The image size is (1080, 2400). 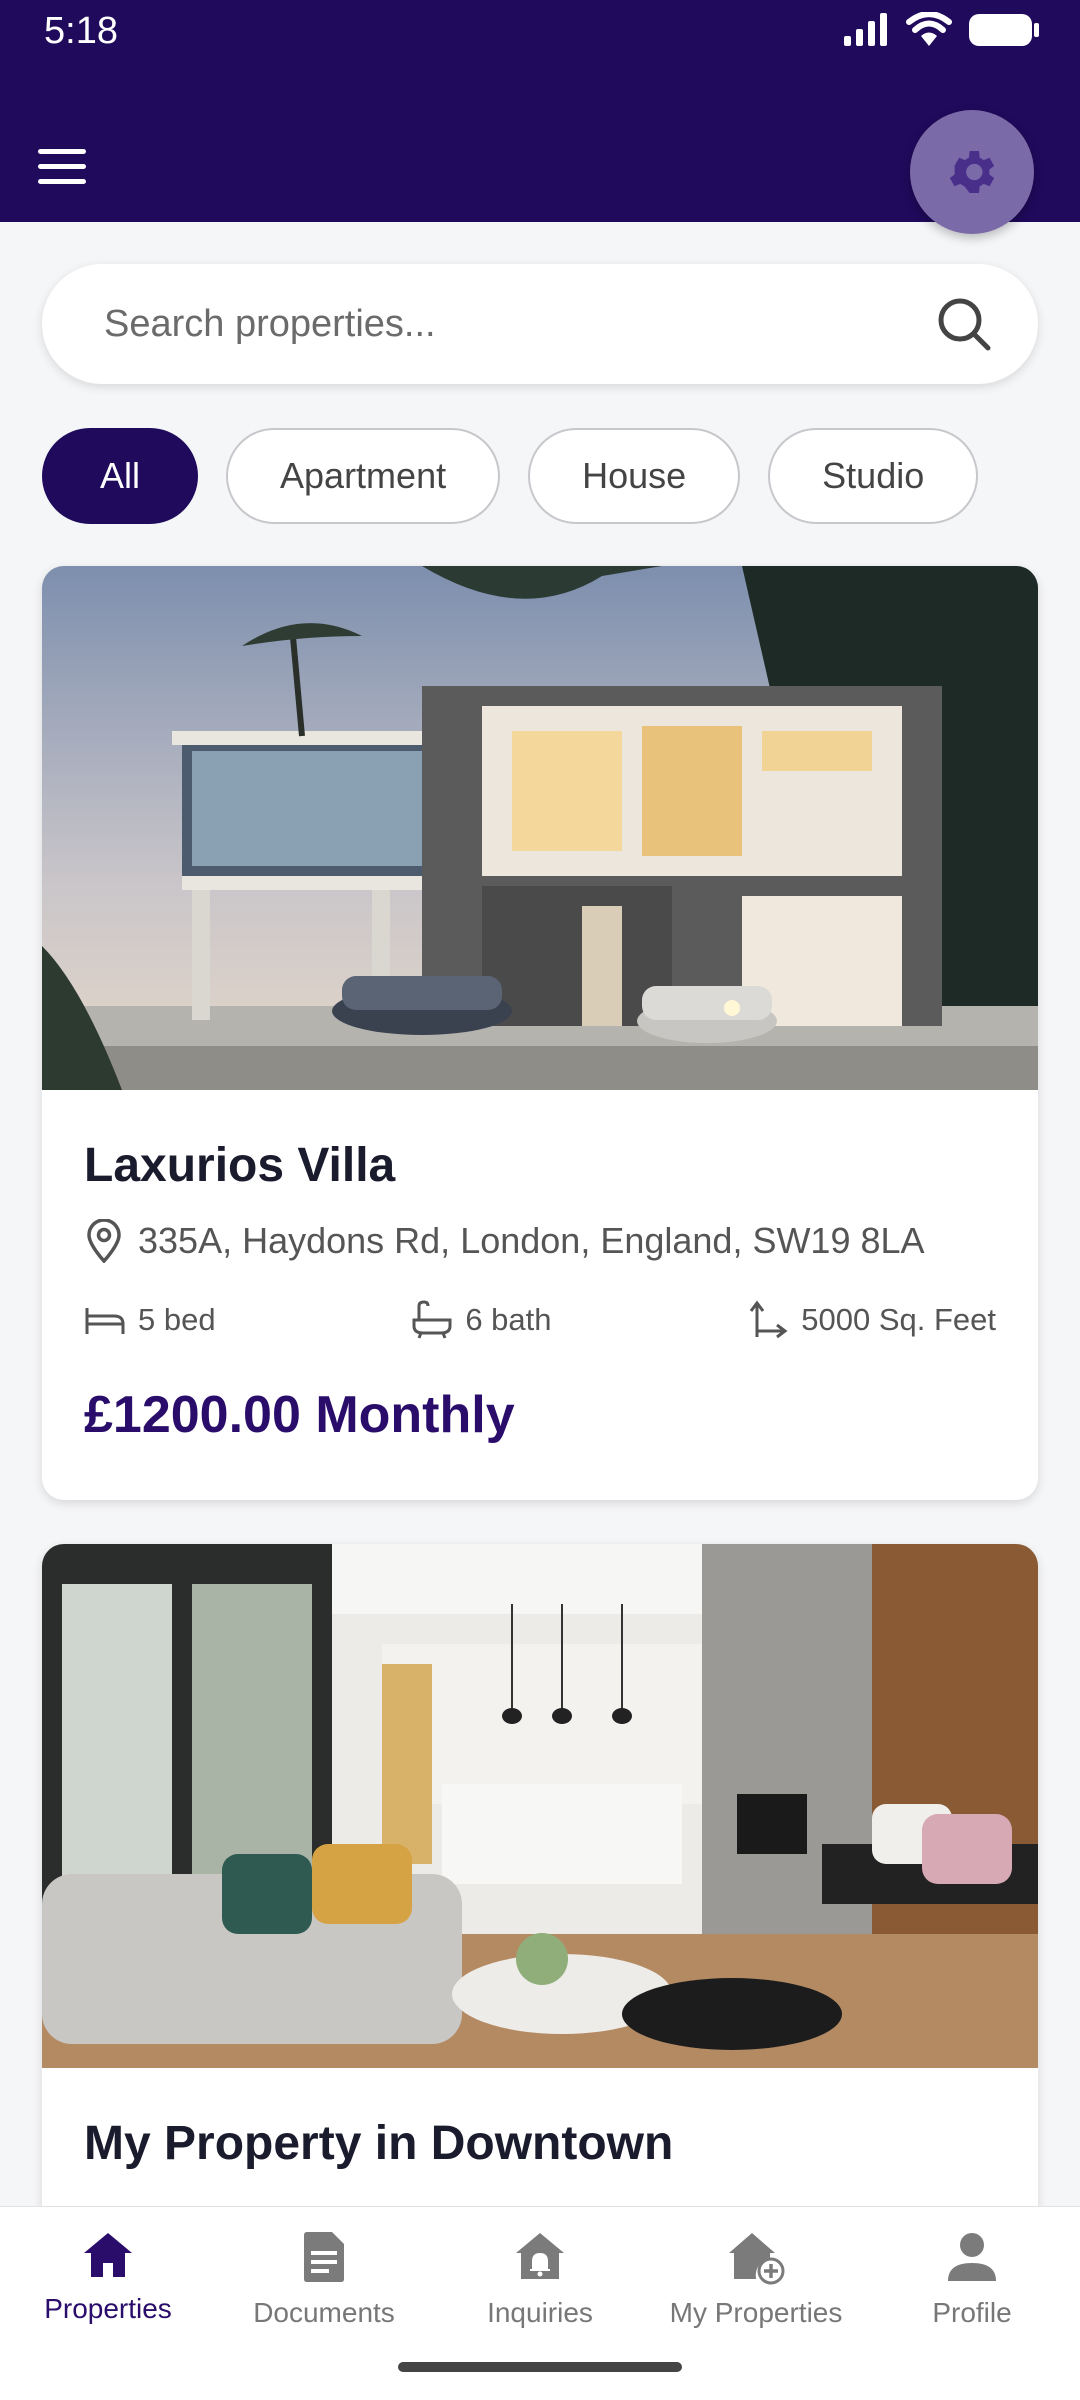 What do you see at coordinates (299, 1415) in the screenshot?
I see `property-price: £1200.00 Monthly` at bounding box center [299, 1415].